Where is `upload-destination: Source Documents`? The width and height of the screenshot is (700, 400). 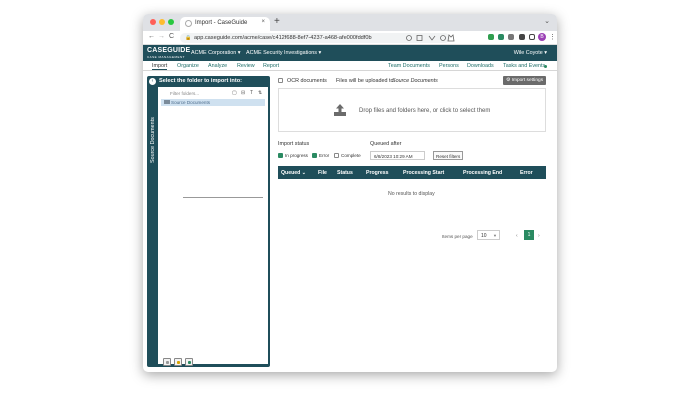 upload-destination: Source Documents is located at coordinates (415, 81).